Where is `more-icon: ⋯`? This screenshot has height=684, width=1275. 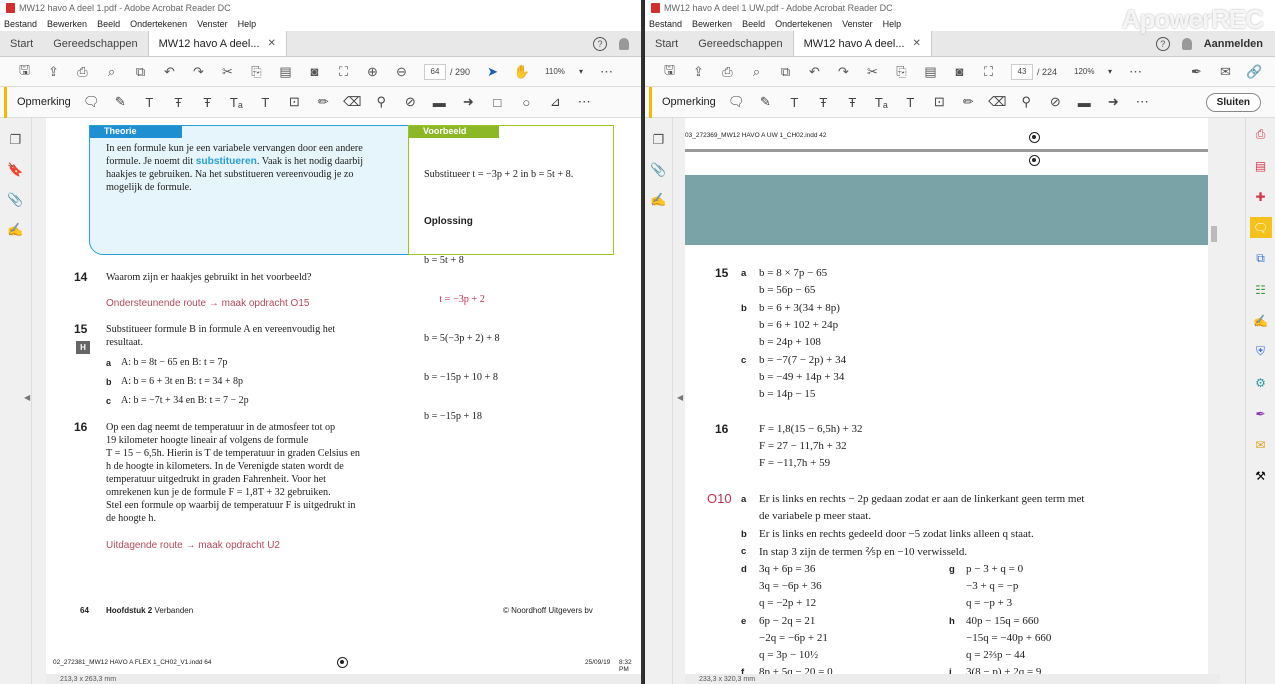
more-icon: ⋯ is located at coordinates (1135, 72).